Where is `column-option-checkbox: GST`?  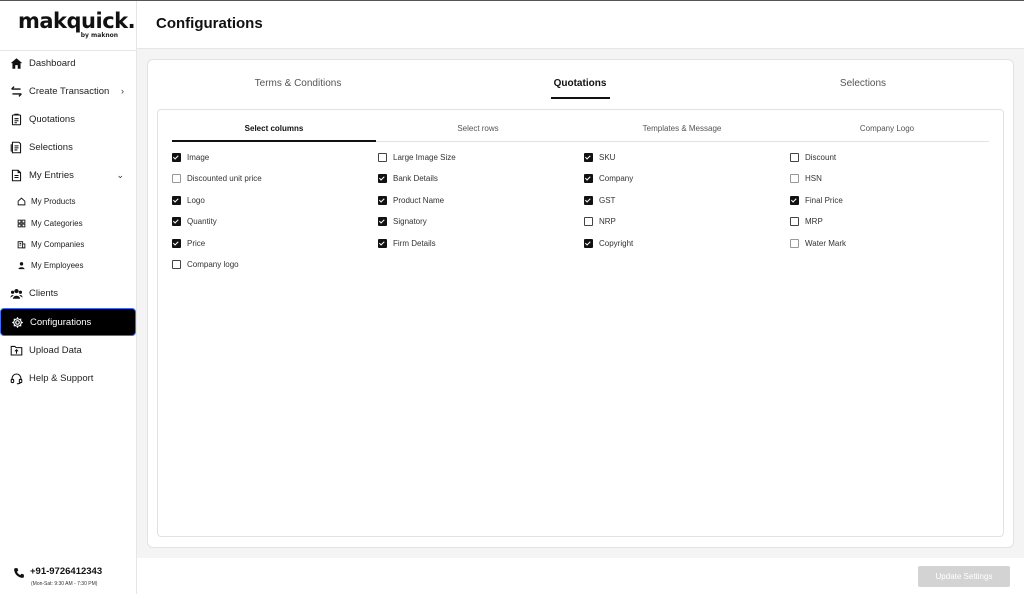
column-option-checkbox: GST is located at coordinates (599, 200).